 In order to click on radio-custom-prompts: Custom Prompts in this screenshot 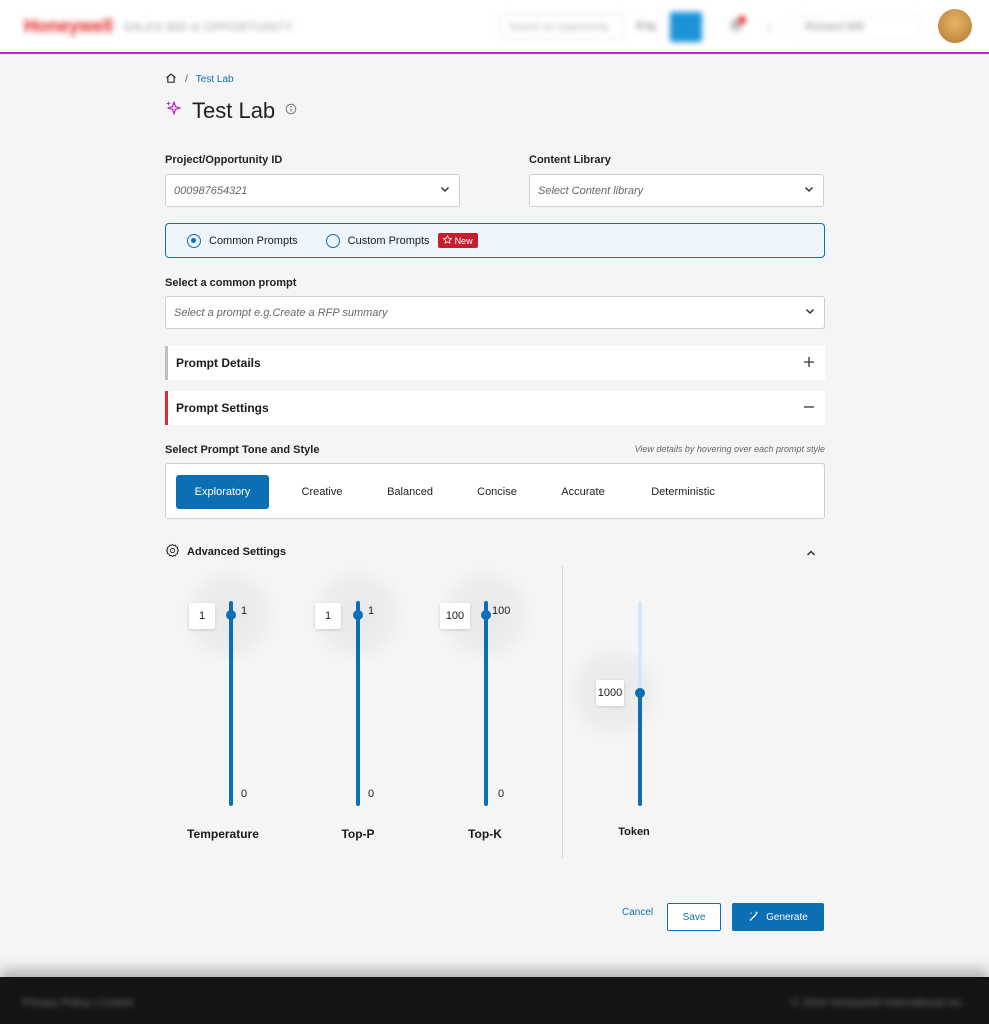, I will do `click(377, 240)`.